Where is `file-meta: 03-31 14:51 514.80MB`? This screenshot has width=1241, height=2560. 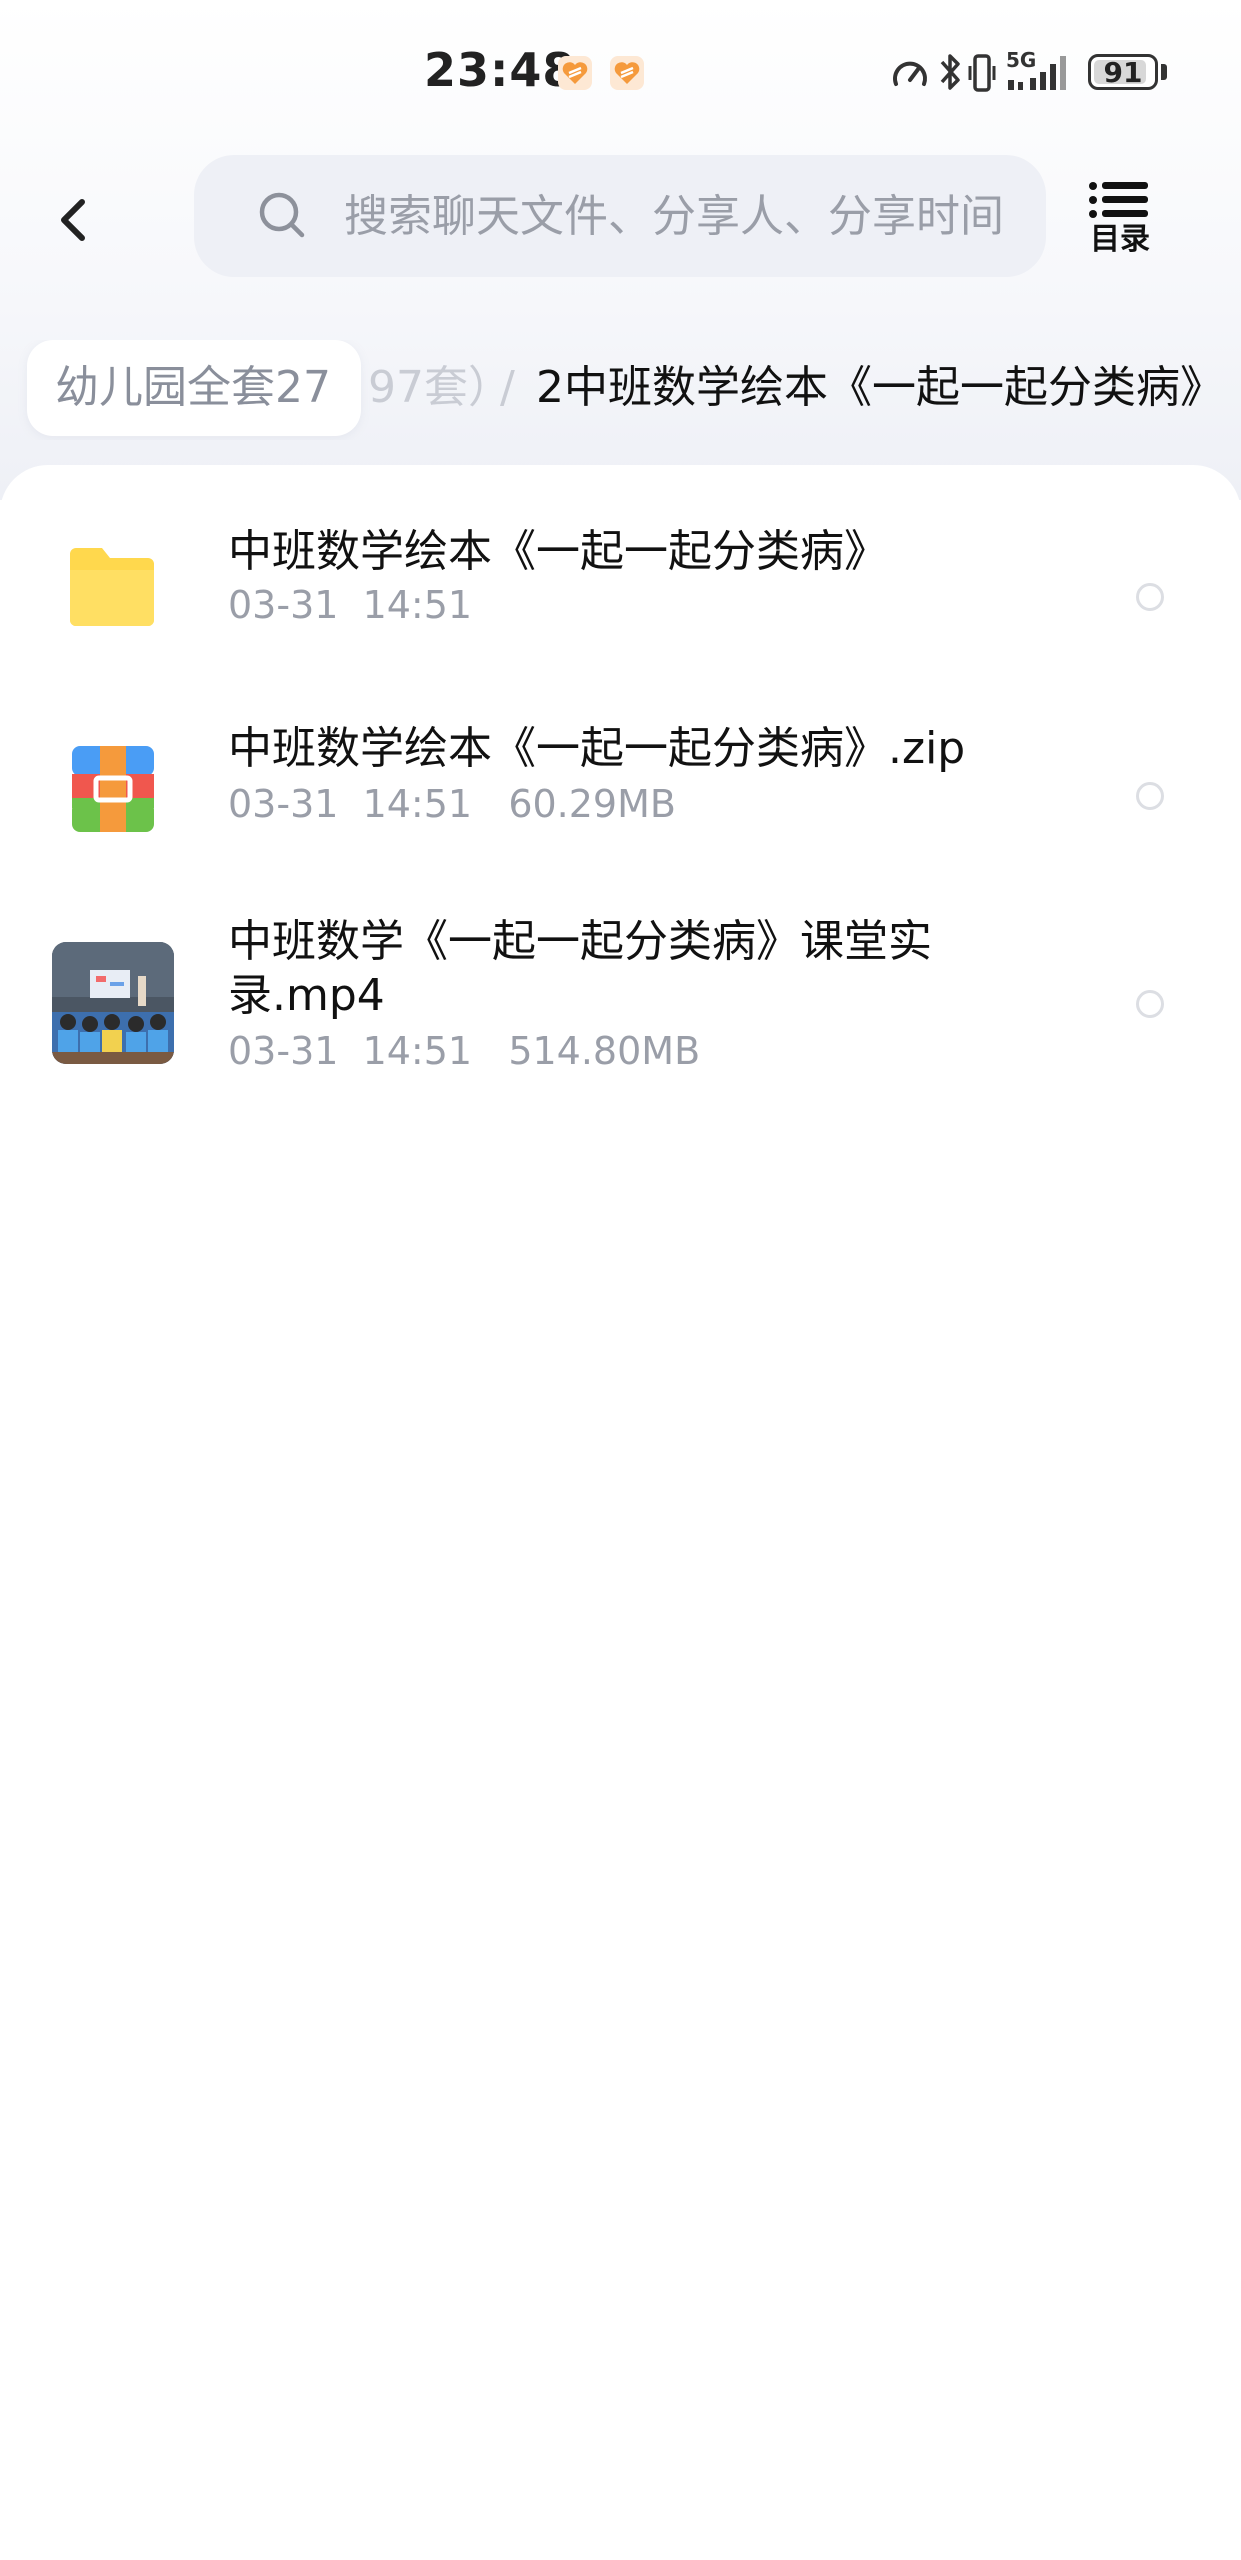
file-meta: 03-31 14:51 514.80MB is located at coordinates (464, 1051).